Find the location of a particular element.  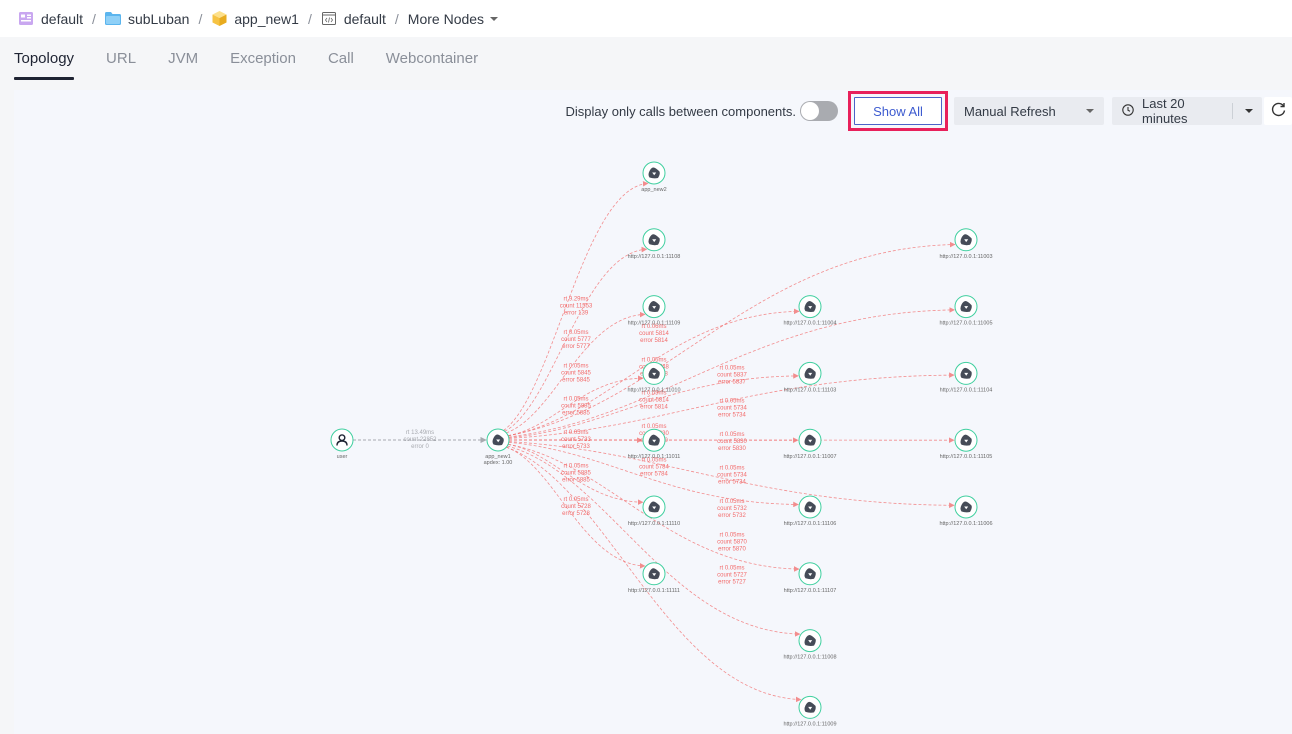

topology-node-n11007: http://127.0.0.1:11007 is located at coordinates (810, 444).